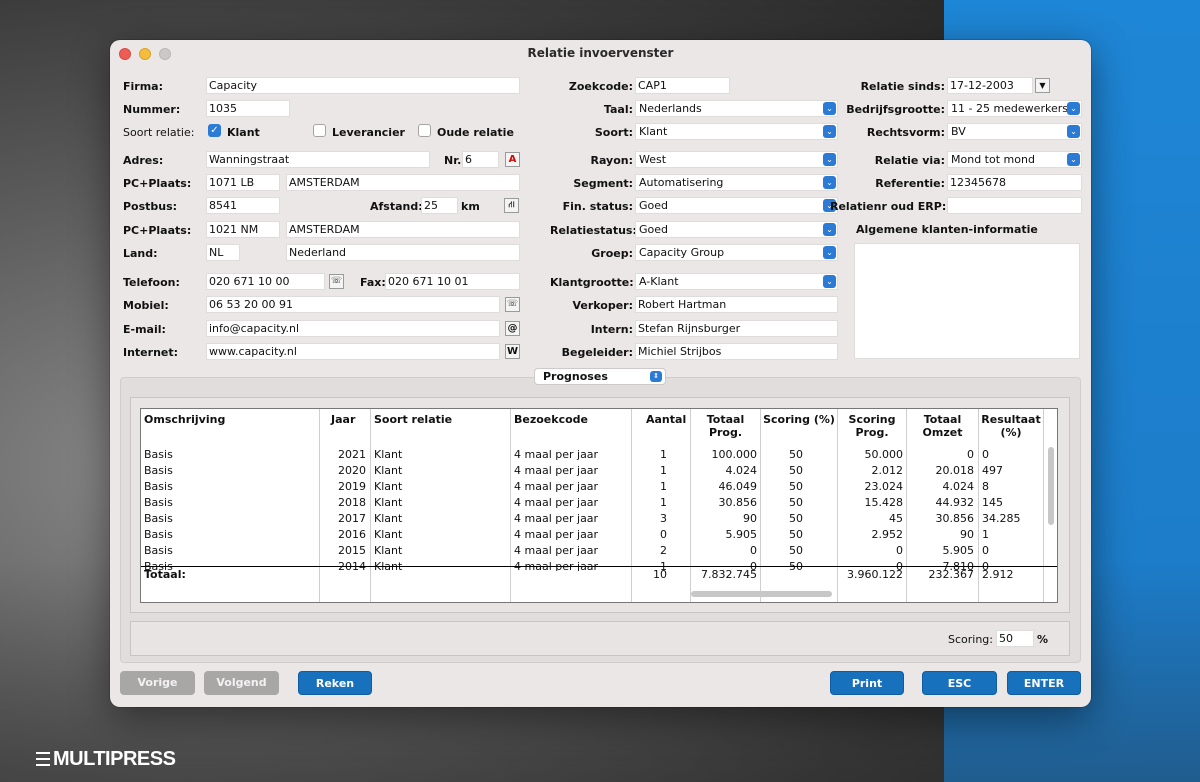  Describe the element at coordinates (875, 574) in the screenshot. I see `totals-scoring-prog: 3.960.122` at that location.